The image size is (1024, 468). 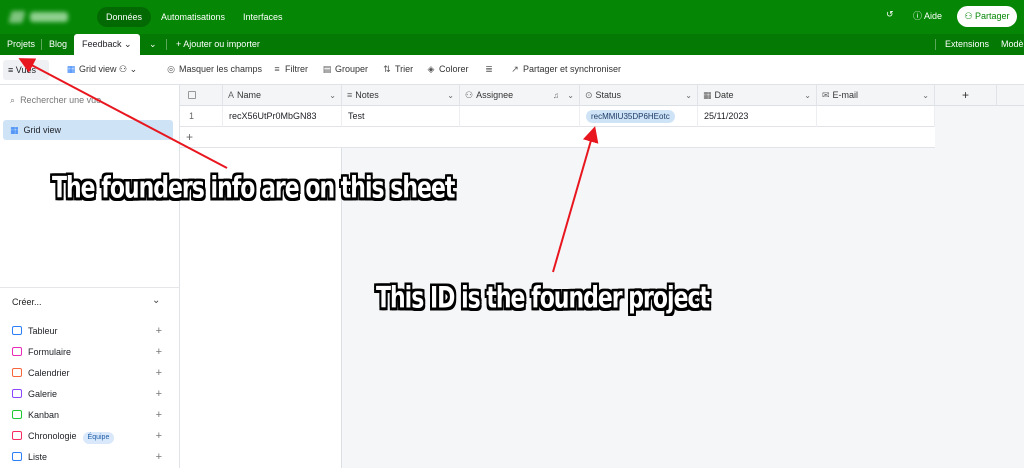 What do you see at coordinates (14, 130) in the screenshot?
I see `grid-icon: ▦` at bounding box center [14, 130].